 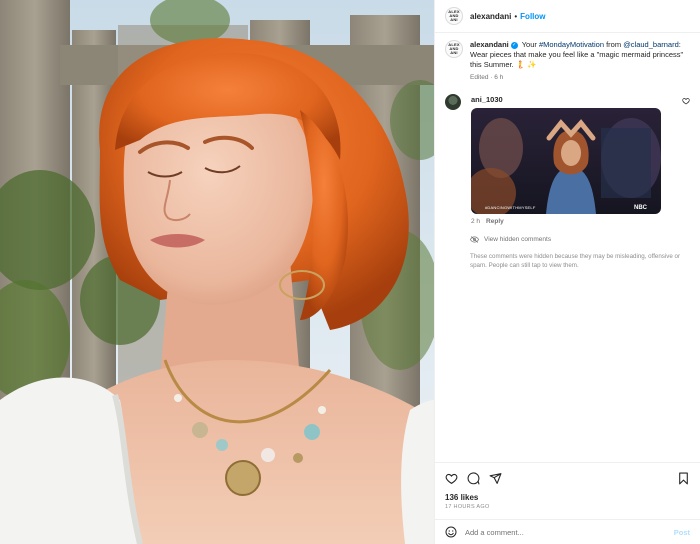 I want to click on caption-mention: @claud_barnard, so click(x=651, y=44).